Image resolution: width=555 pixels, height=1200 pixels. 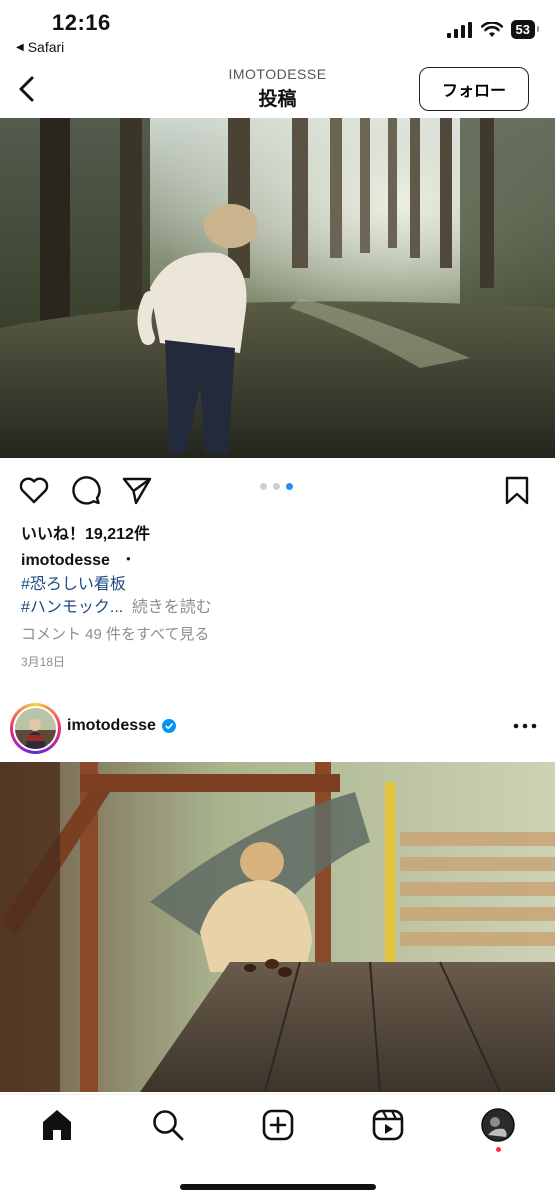 I want to click on post-author-username: imotodesse, so click(x=111, y=725).